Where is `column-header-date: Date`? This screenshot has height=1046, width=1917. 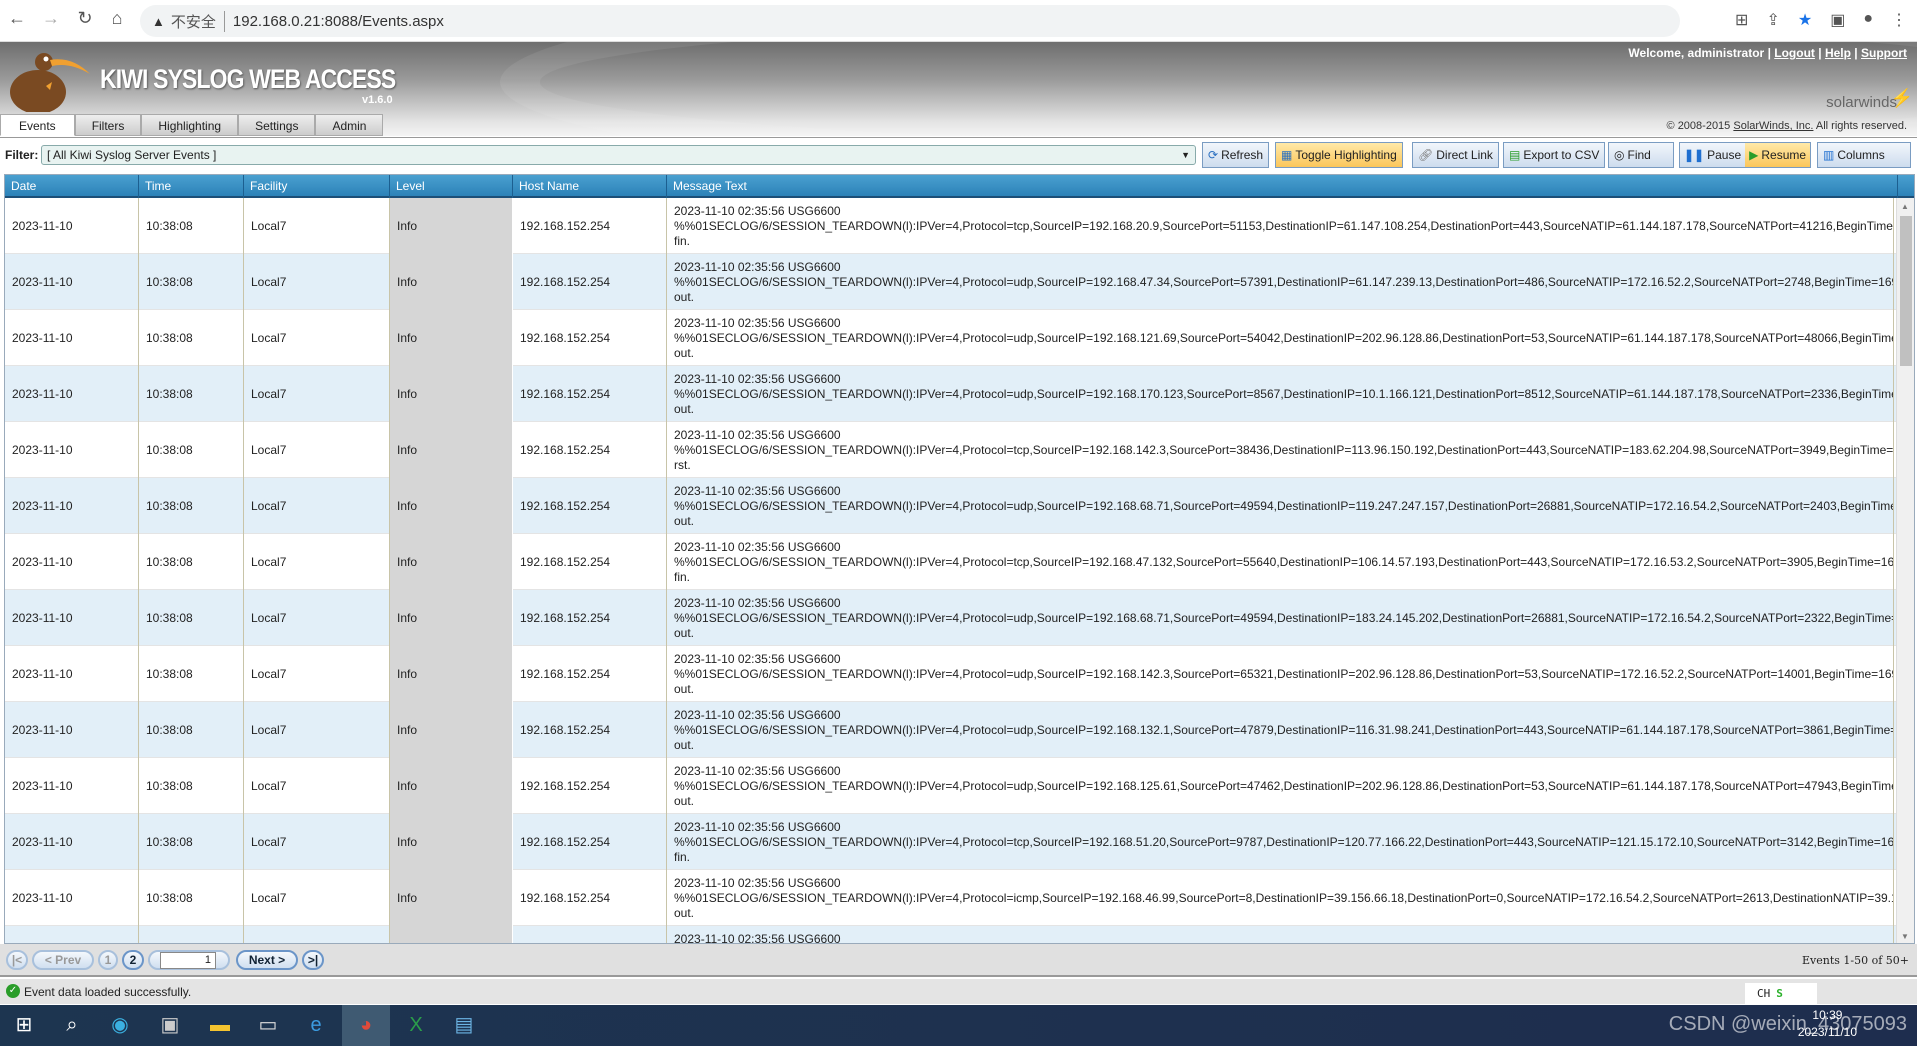
column-header-date: Date is located at coordinates (72, 186).